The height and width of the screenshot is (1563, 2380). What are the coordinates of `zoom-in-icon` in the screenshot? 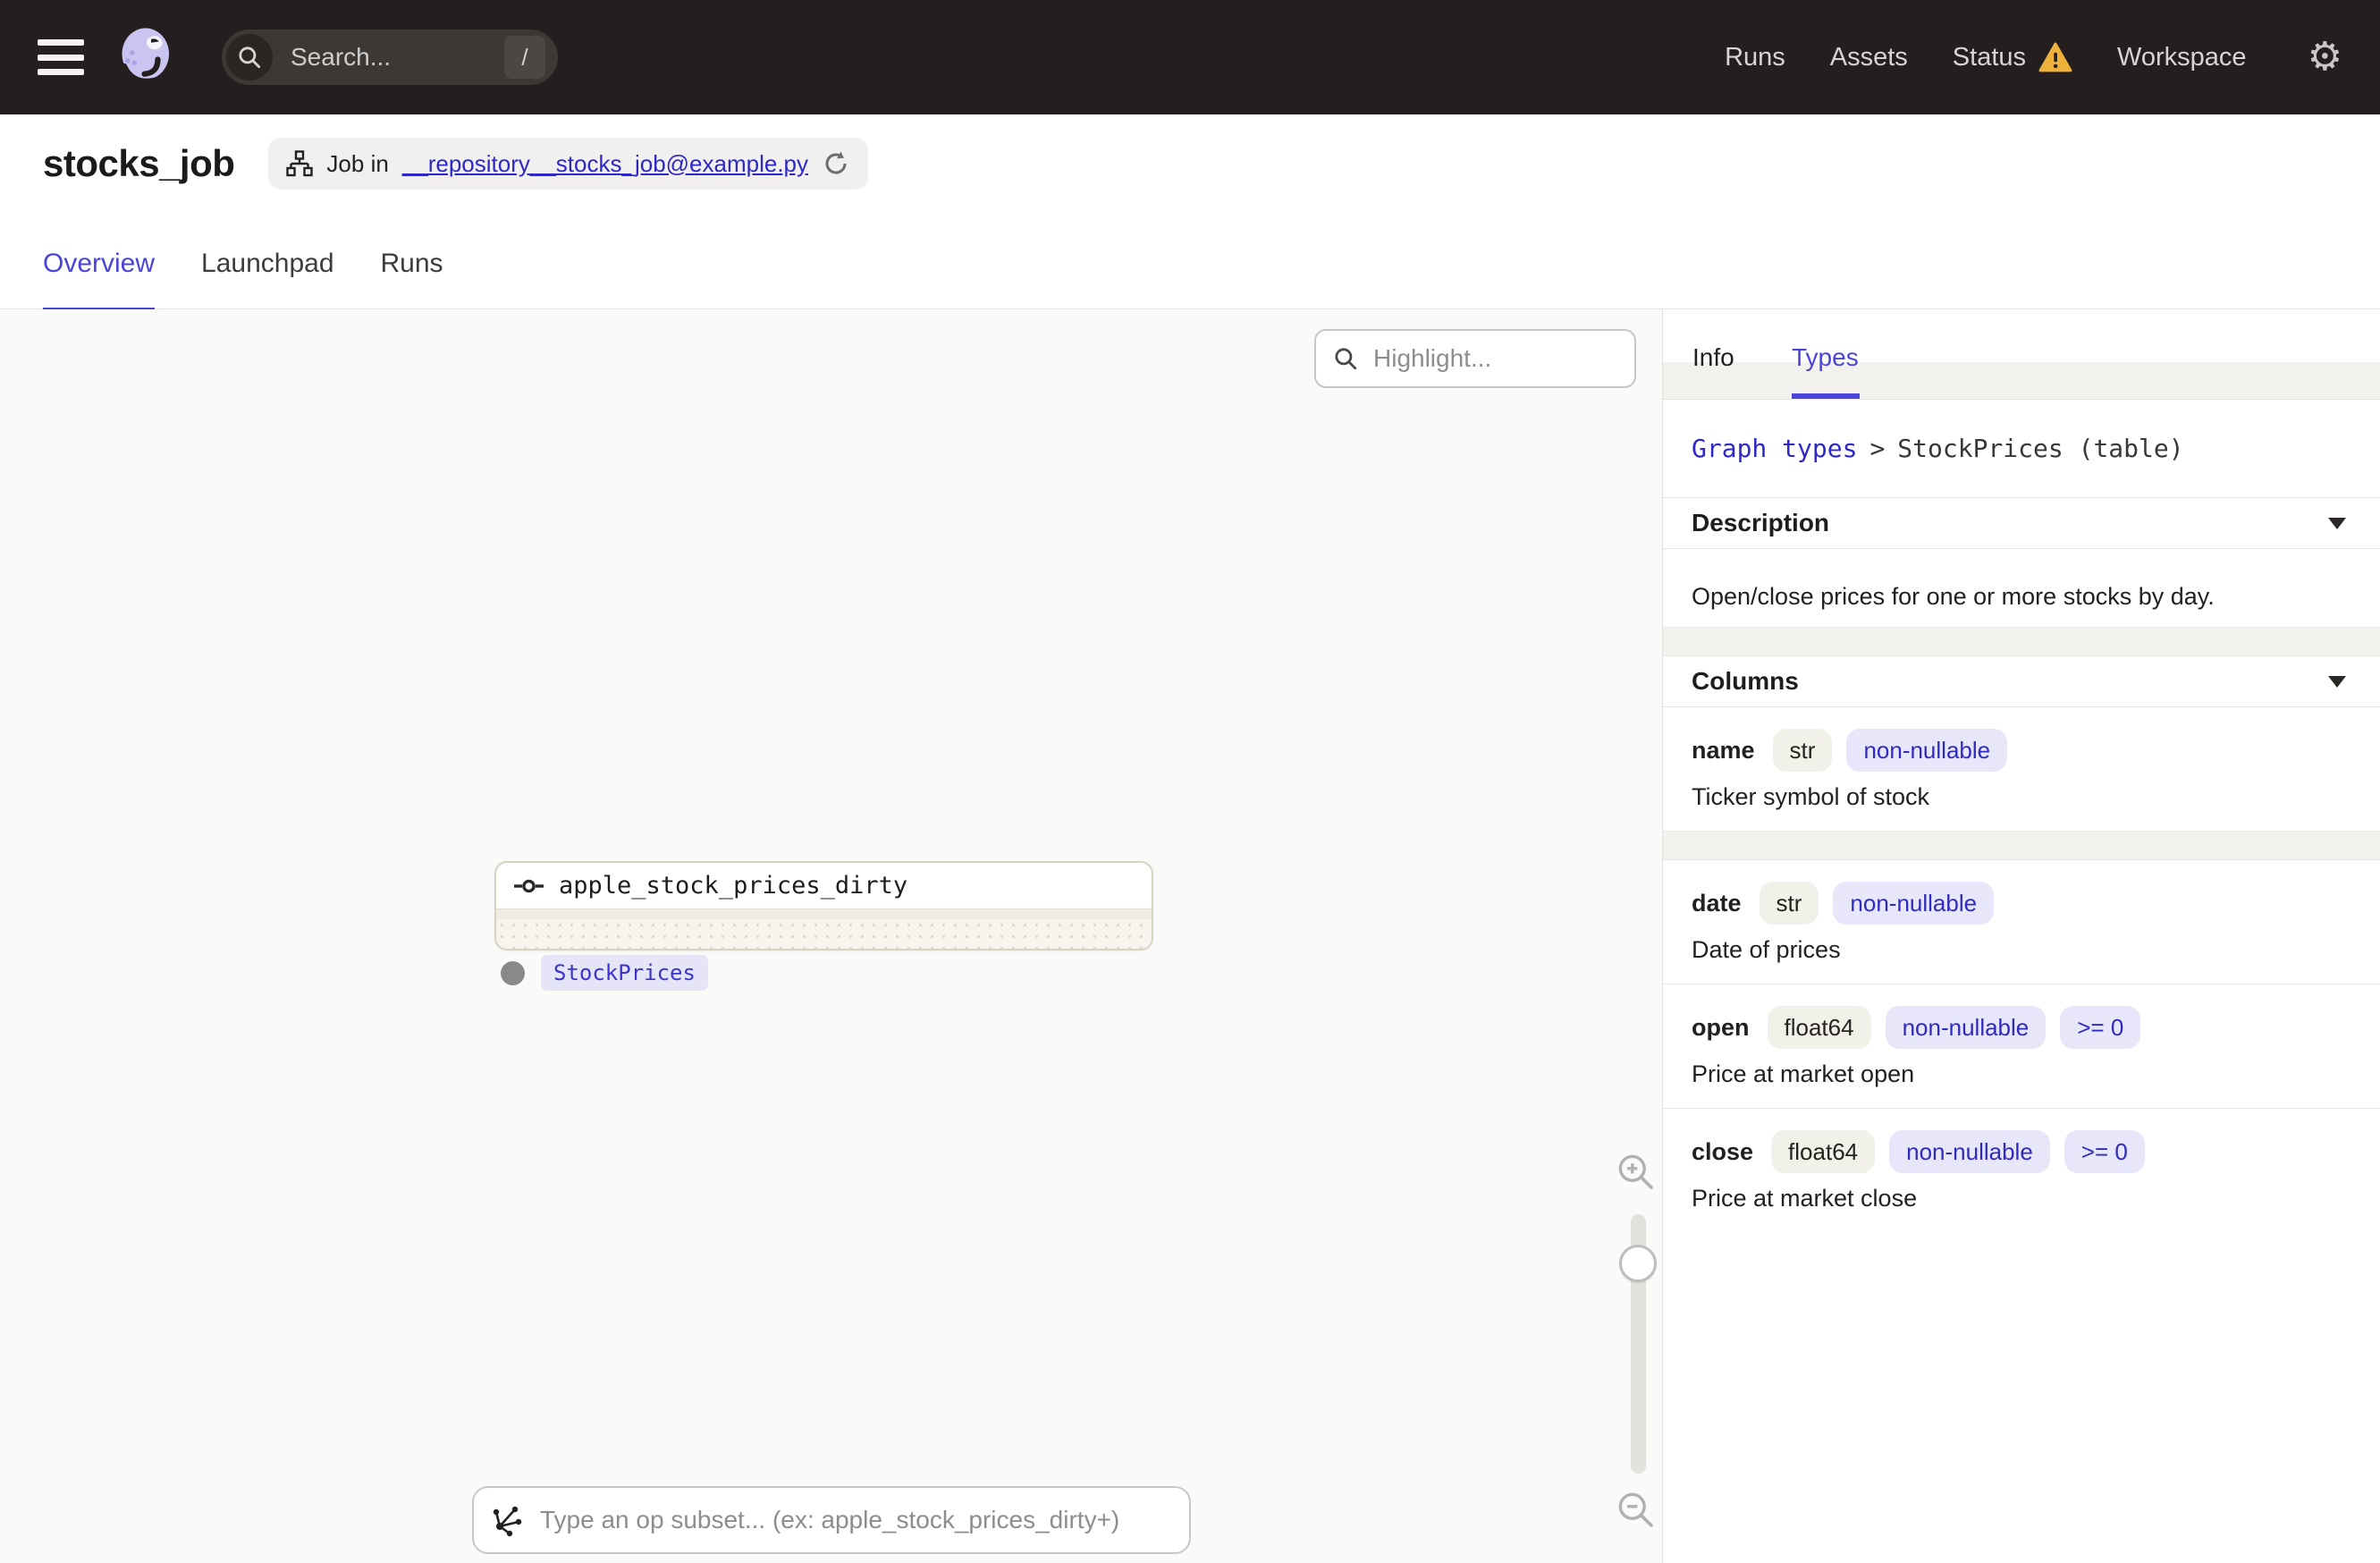 It's located at (1637, 1172).